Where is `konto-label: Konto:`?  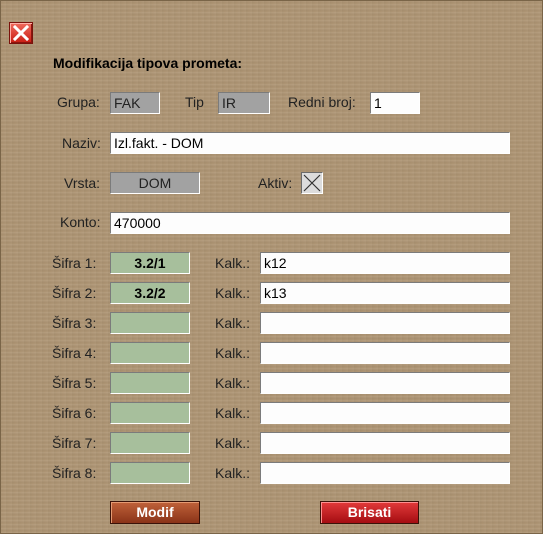 konto-label: Konto: is located at coordinates (80, 222).